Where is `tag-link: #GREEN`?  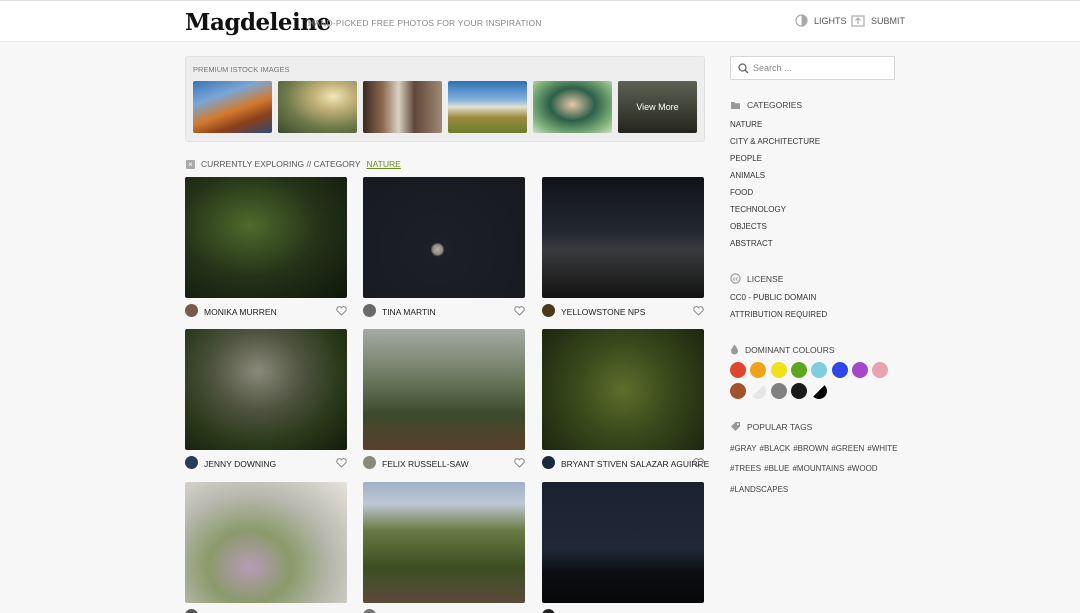
tag-link: #GREEN is located at coordinates (847, 448).